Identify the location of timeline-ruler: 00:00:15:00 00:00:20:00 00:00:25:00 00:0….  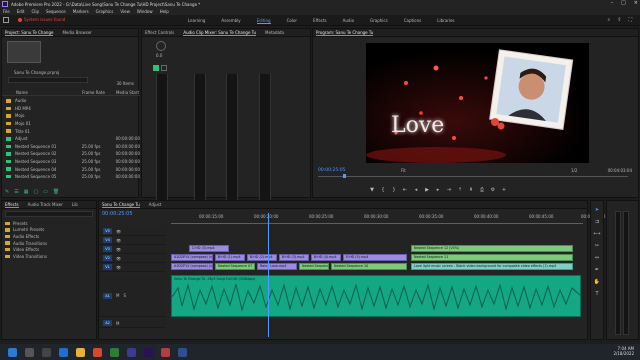
(388, 218).